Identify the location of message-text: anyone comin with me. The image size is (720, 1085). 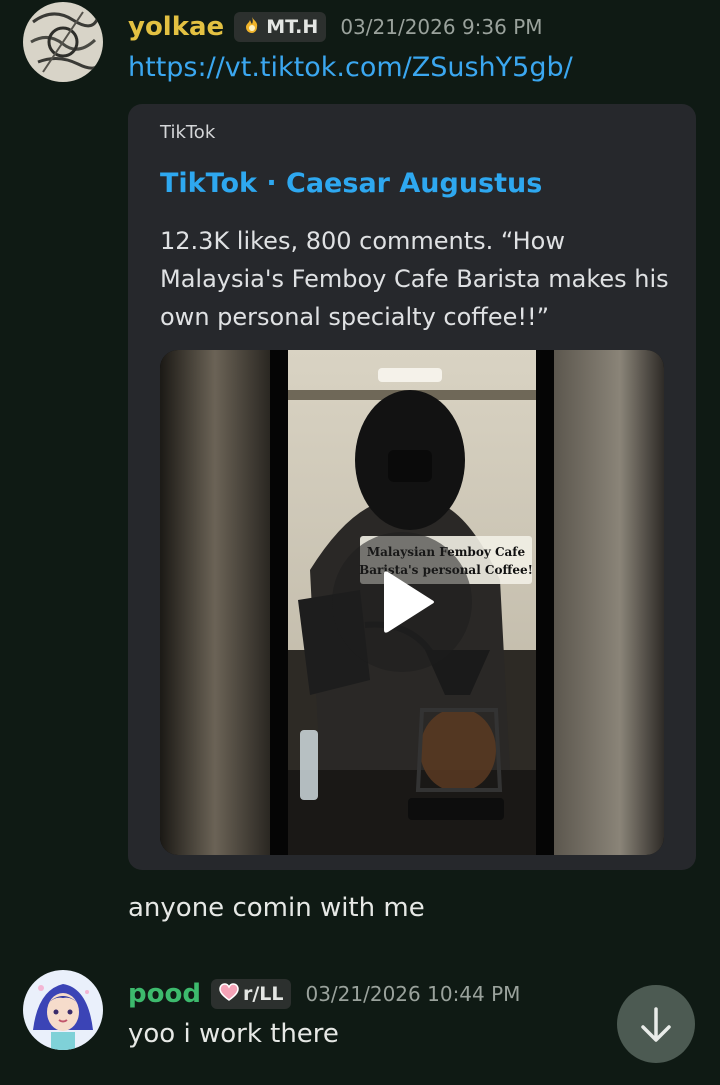
(276, 908).